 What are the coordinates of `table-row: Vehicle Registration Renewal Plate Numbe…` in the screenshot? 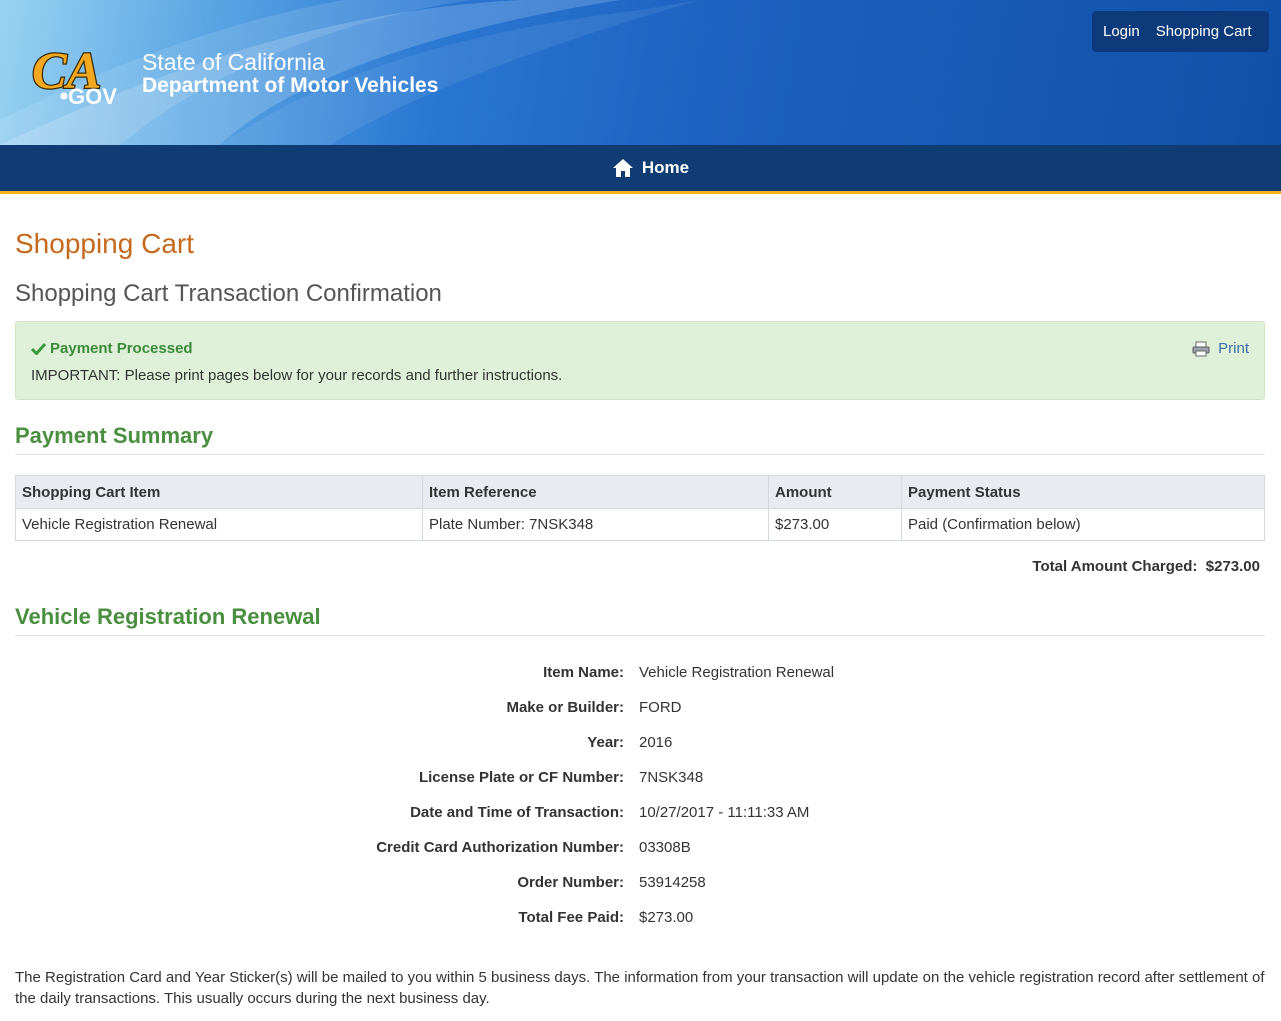 It's located at (640, 524).